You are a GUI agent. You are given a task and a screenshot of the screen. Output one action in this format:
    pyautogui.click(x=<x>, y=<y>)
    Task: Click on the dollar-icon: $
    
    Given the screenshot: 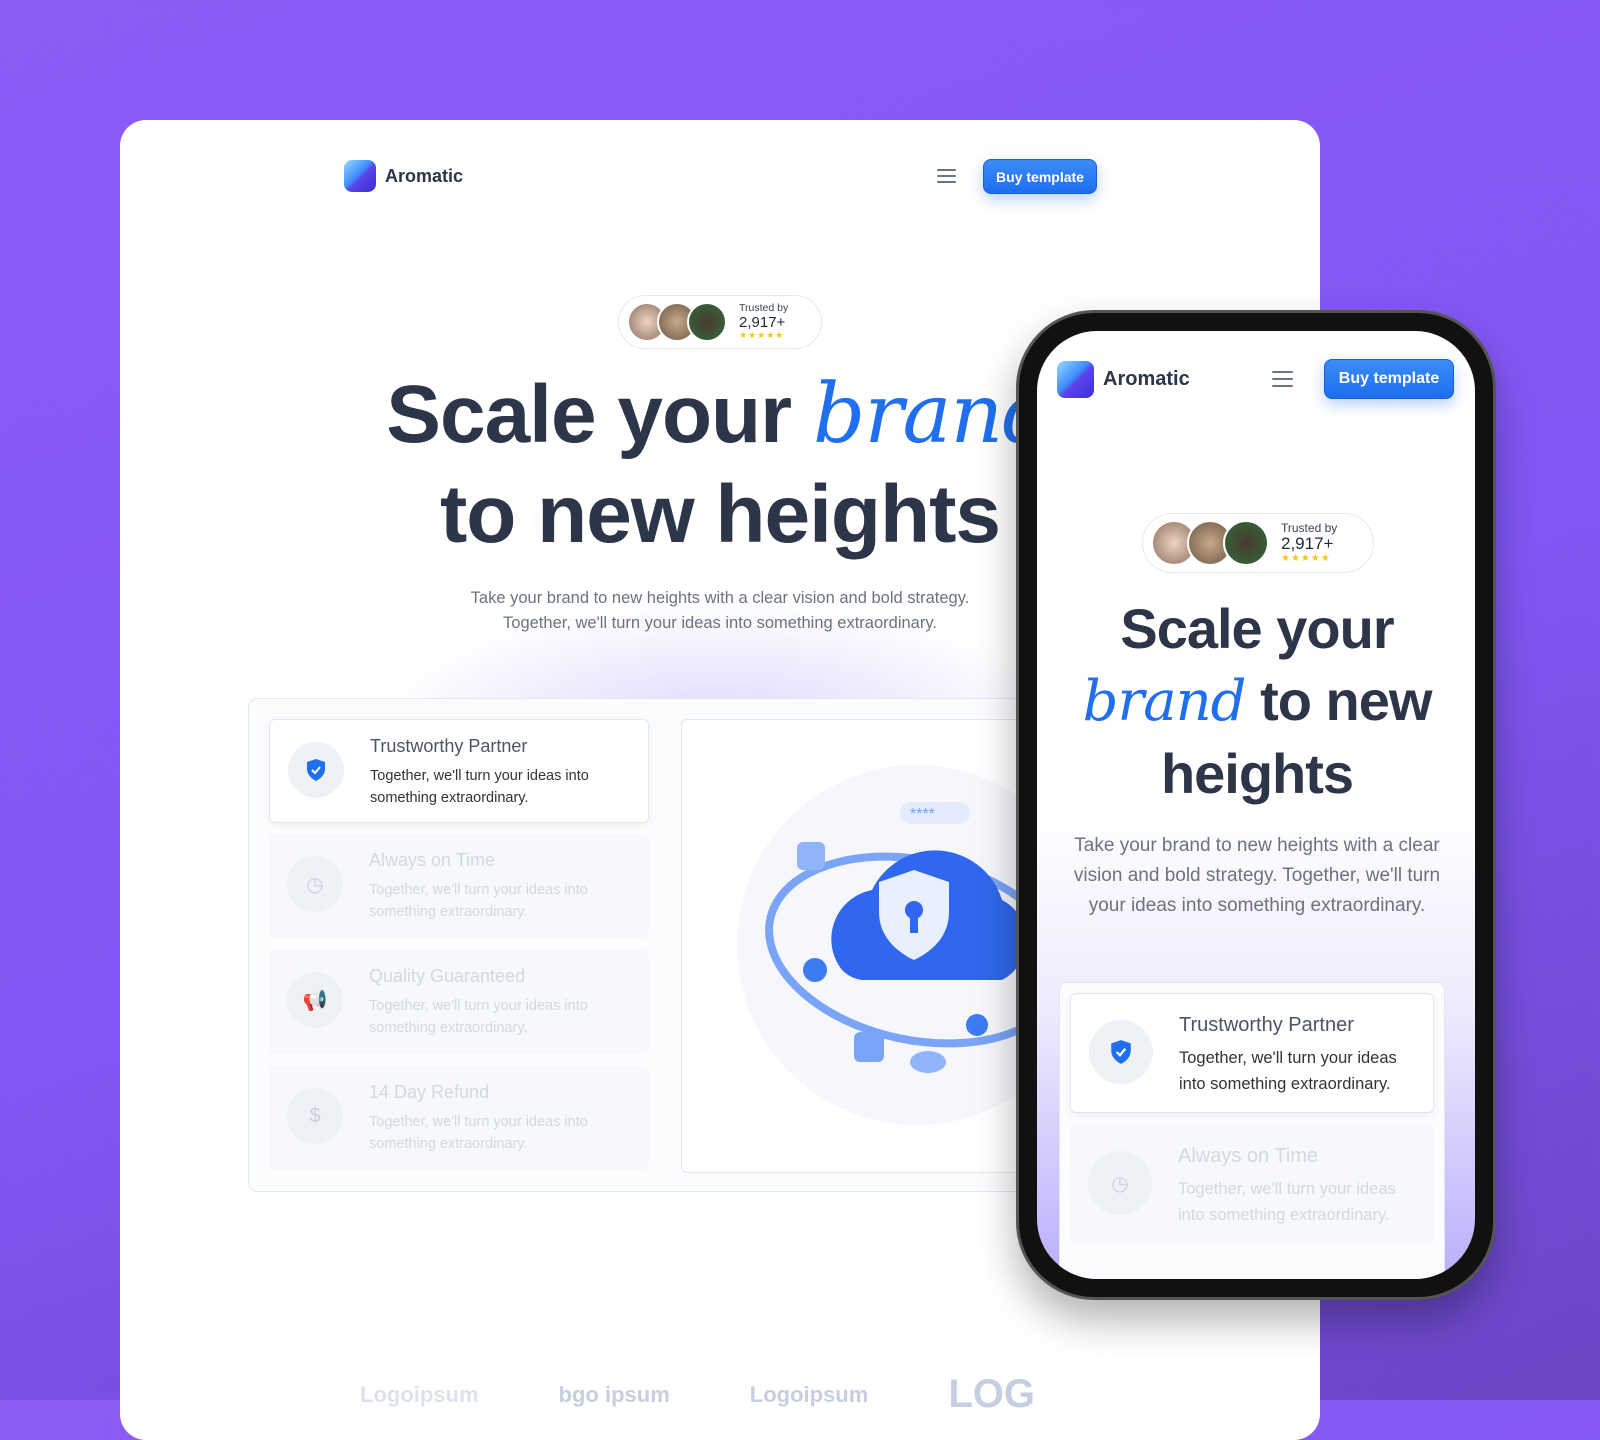 What is the action you would take?
    pyautogui.click(x=315, y=1116)
    